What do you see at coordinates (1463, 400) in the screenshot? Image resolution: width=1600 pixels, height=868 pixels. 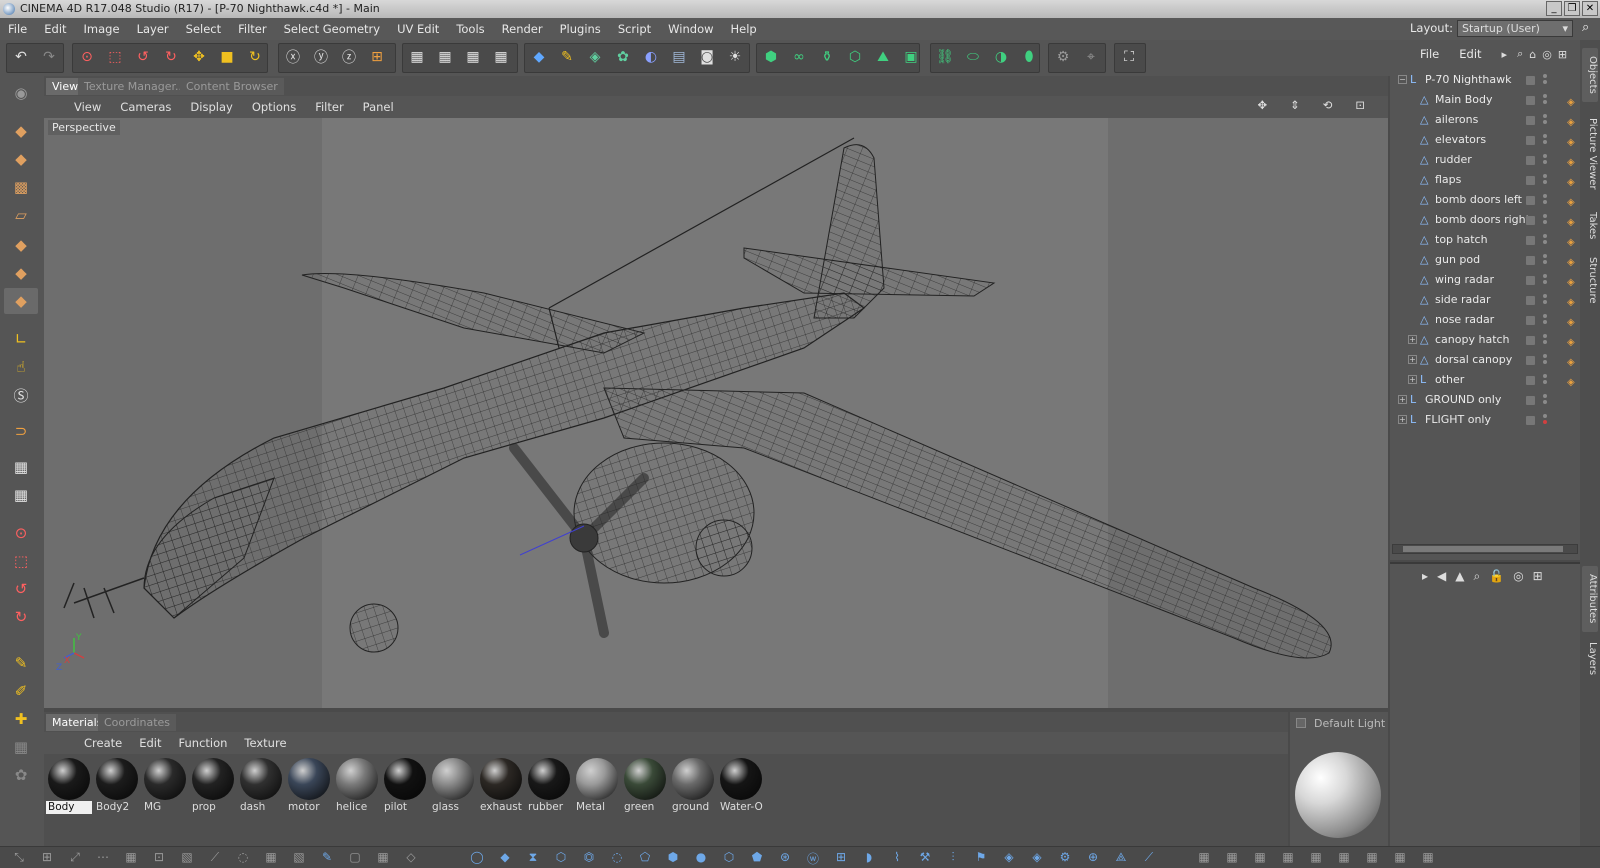 I see `object-name: GROUND only` at bounding box center [1463, 400].